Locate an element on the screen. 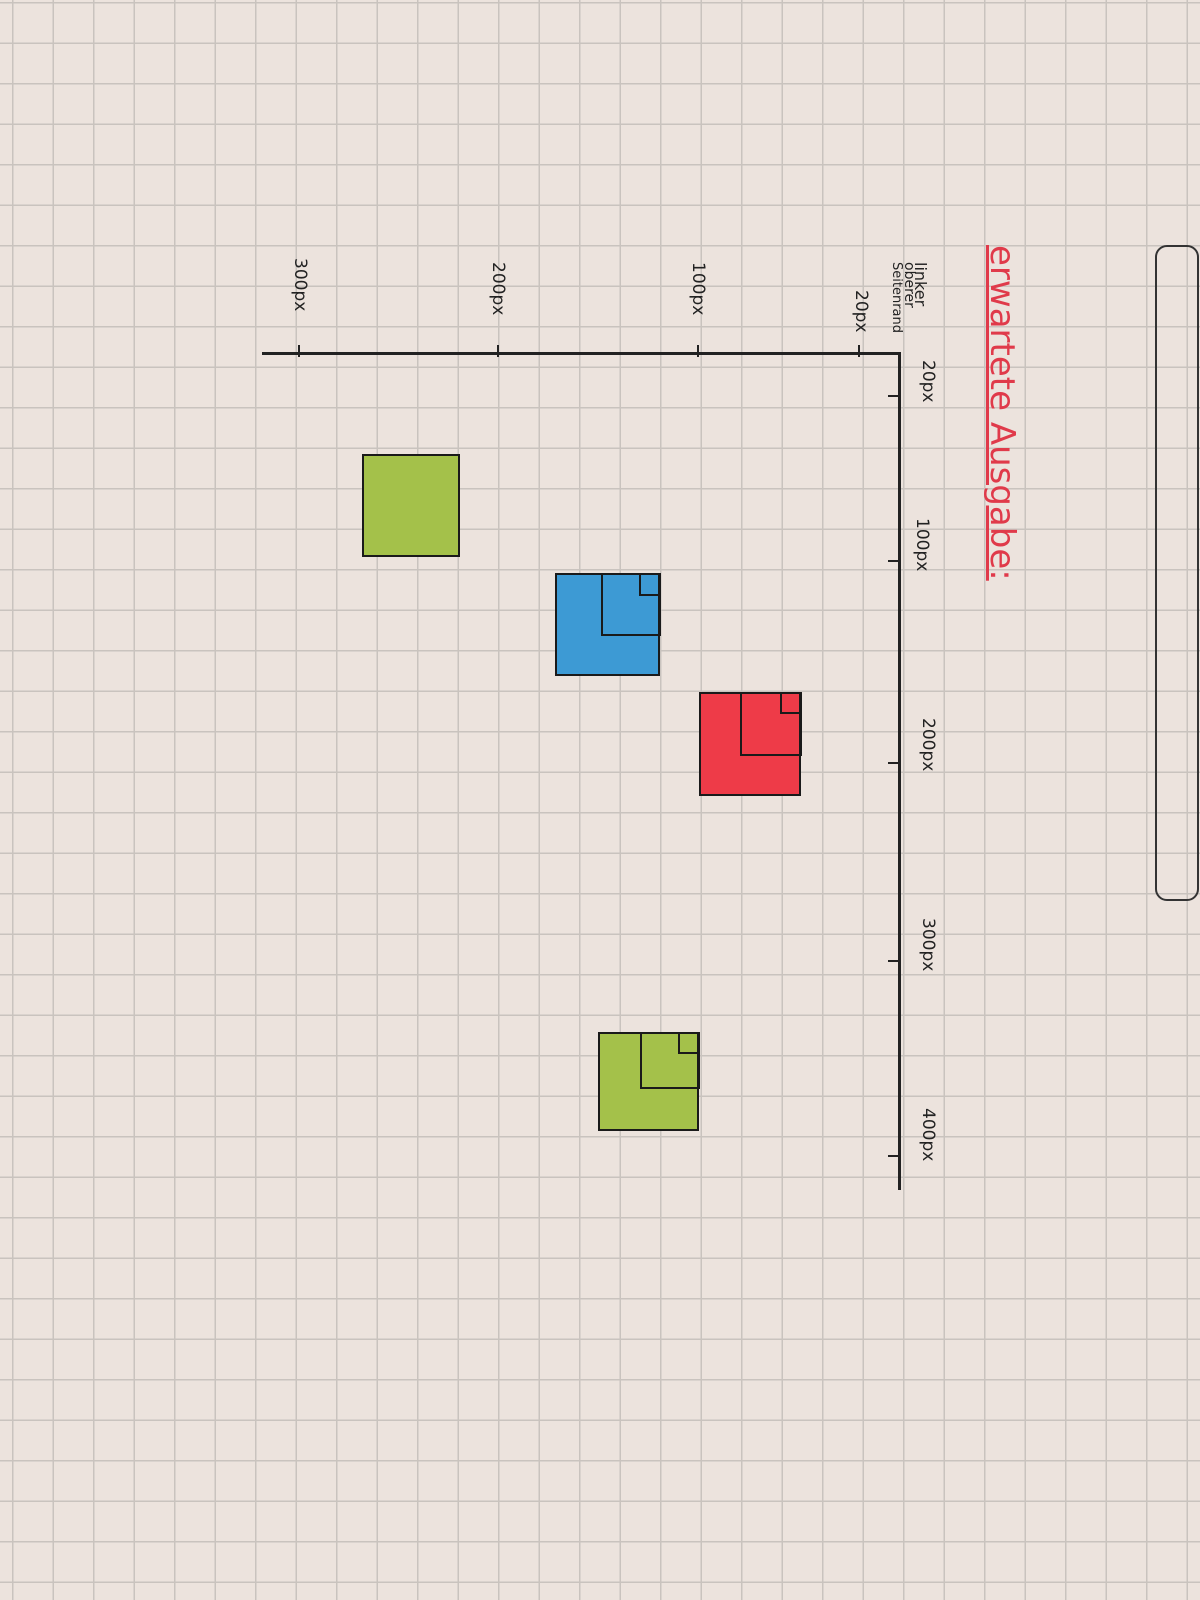 The width and height of the screenshot is (1200, 1600). v-tick-label: 300px is located at coordinates (300, 285).